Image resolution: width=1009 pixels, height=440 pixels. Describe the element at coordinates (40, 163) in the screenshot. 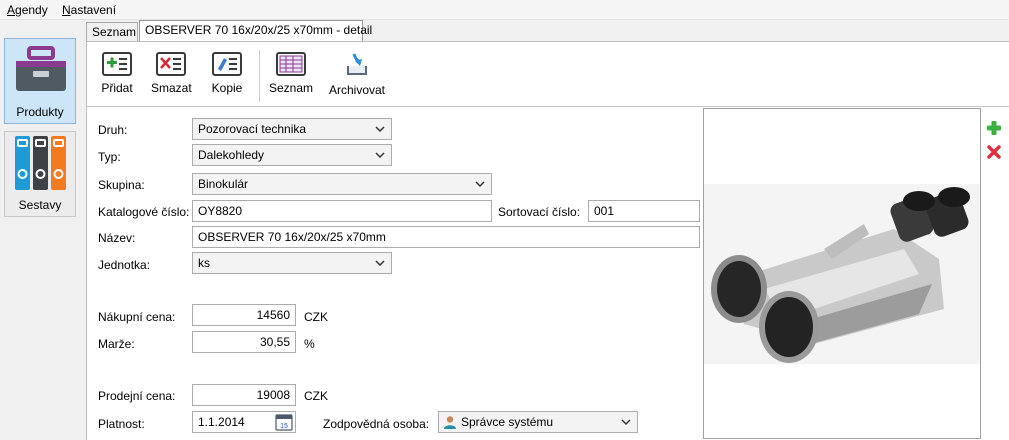

I see `binders-icon` at that location.